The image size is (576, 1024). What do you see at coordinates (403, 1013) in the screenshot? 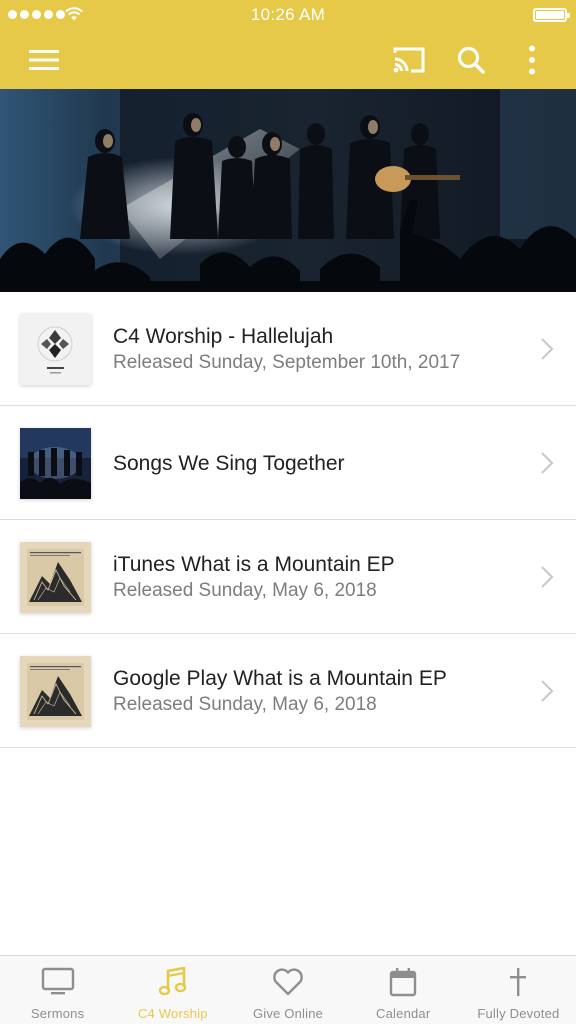
I see `tab-label: Calendar` at bounding box center [403, 1013].